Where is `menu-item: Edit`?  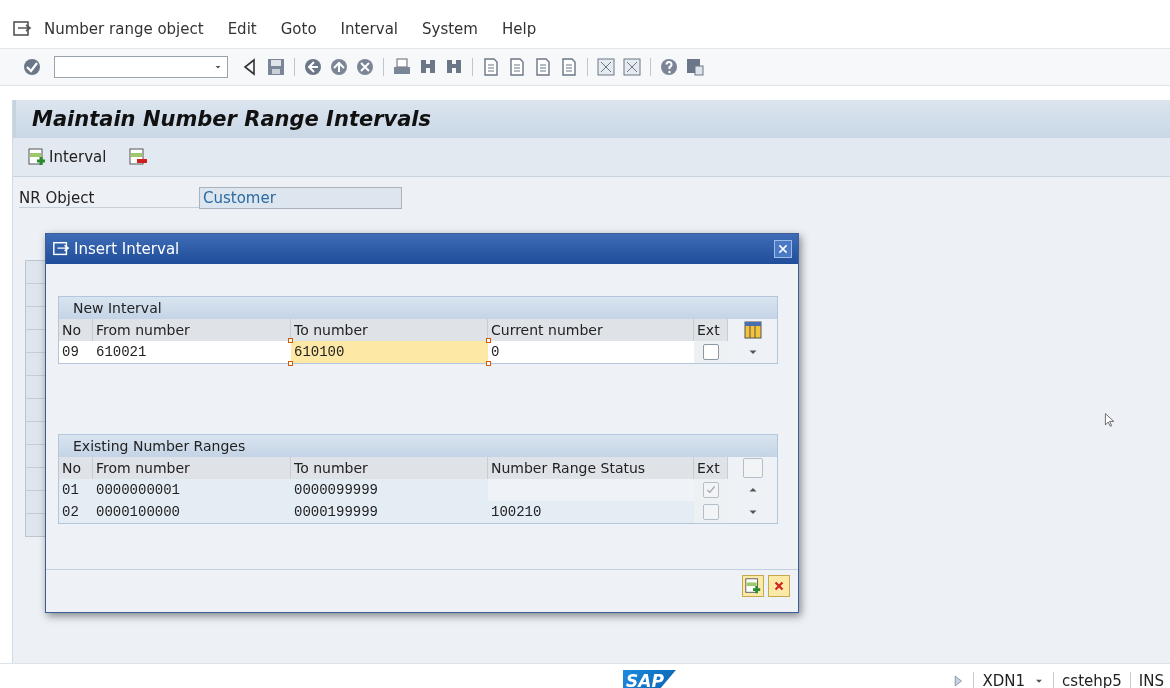 menu-item: Edit is located at coordinates (242, 29).